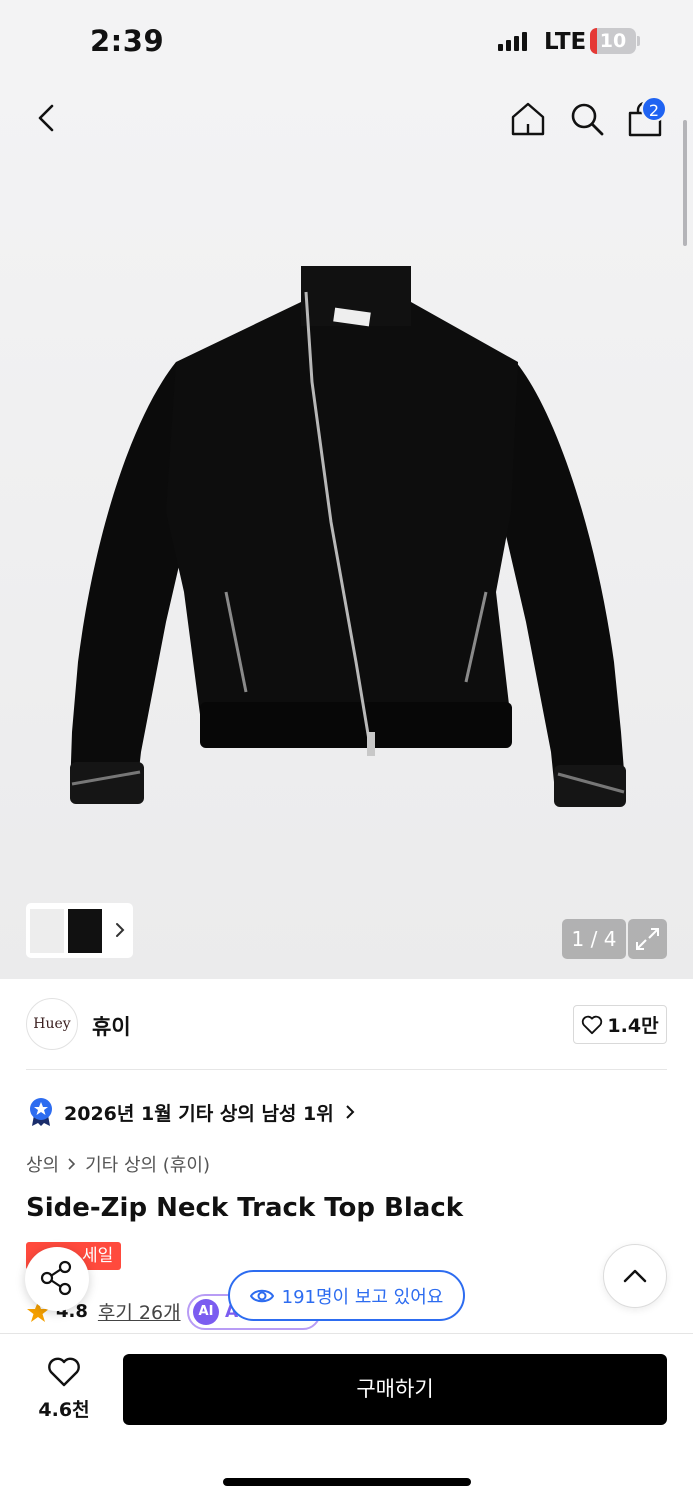 The width and height of the screenshot is (693, 1500). I want to click on ranking-medal-icon, so click(41, 1112).